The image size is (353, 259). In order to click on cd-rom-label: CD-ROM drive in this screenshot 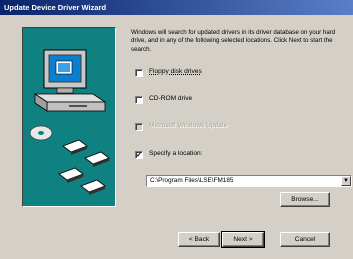, I will do `click(171, 98)`.